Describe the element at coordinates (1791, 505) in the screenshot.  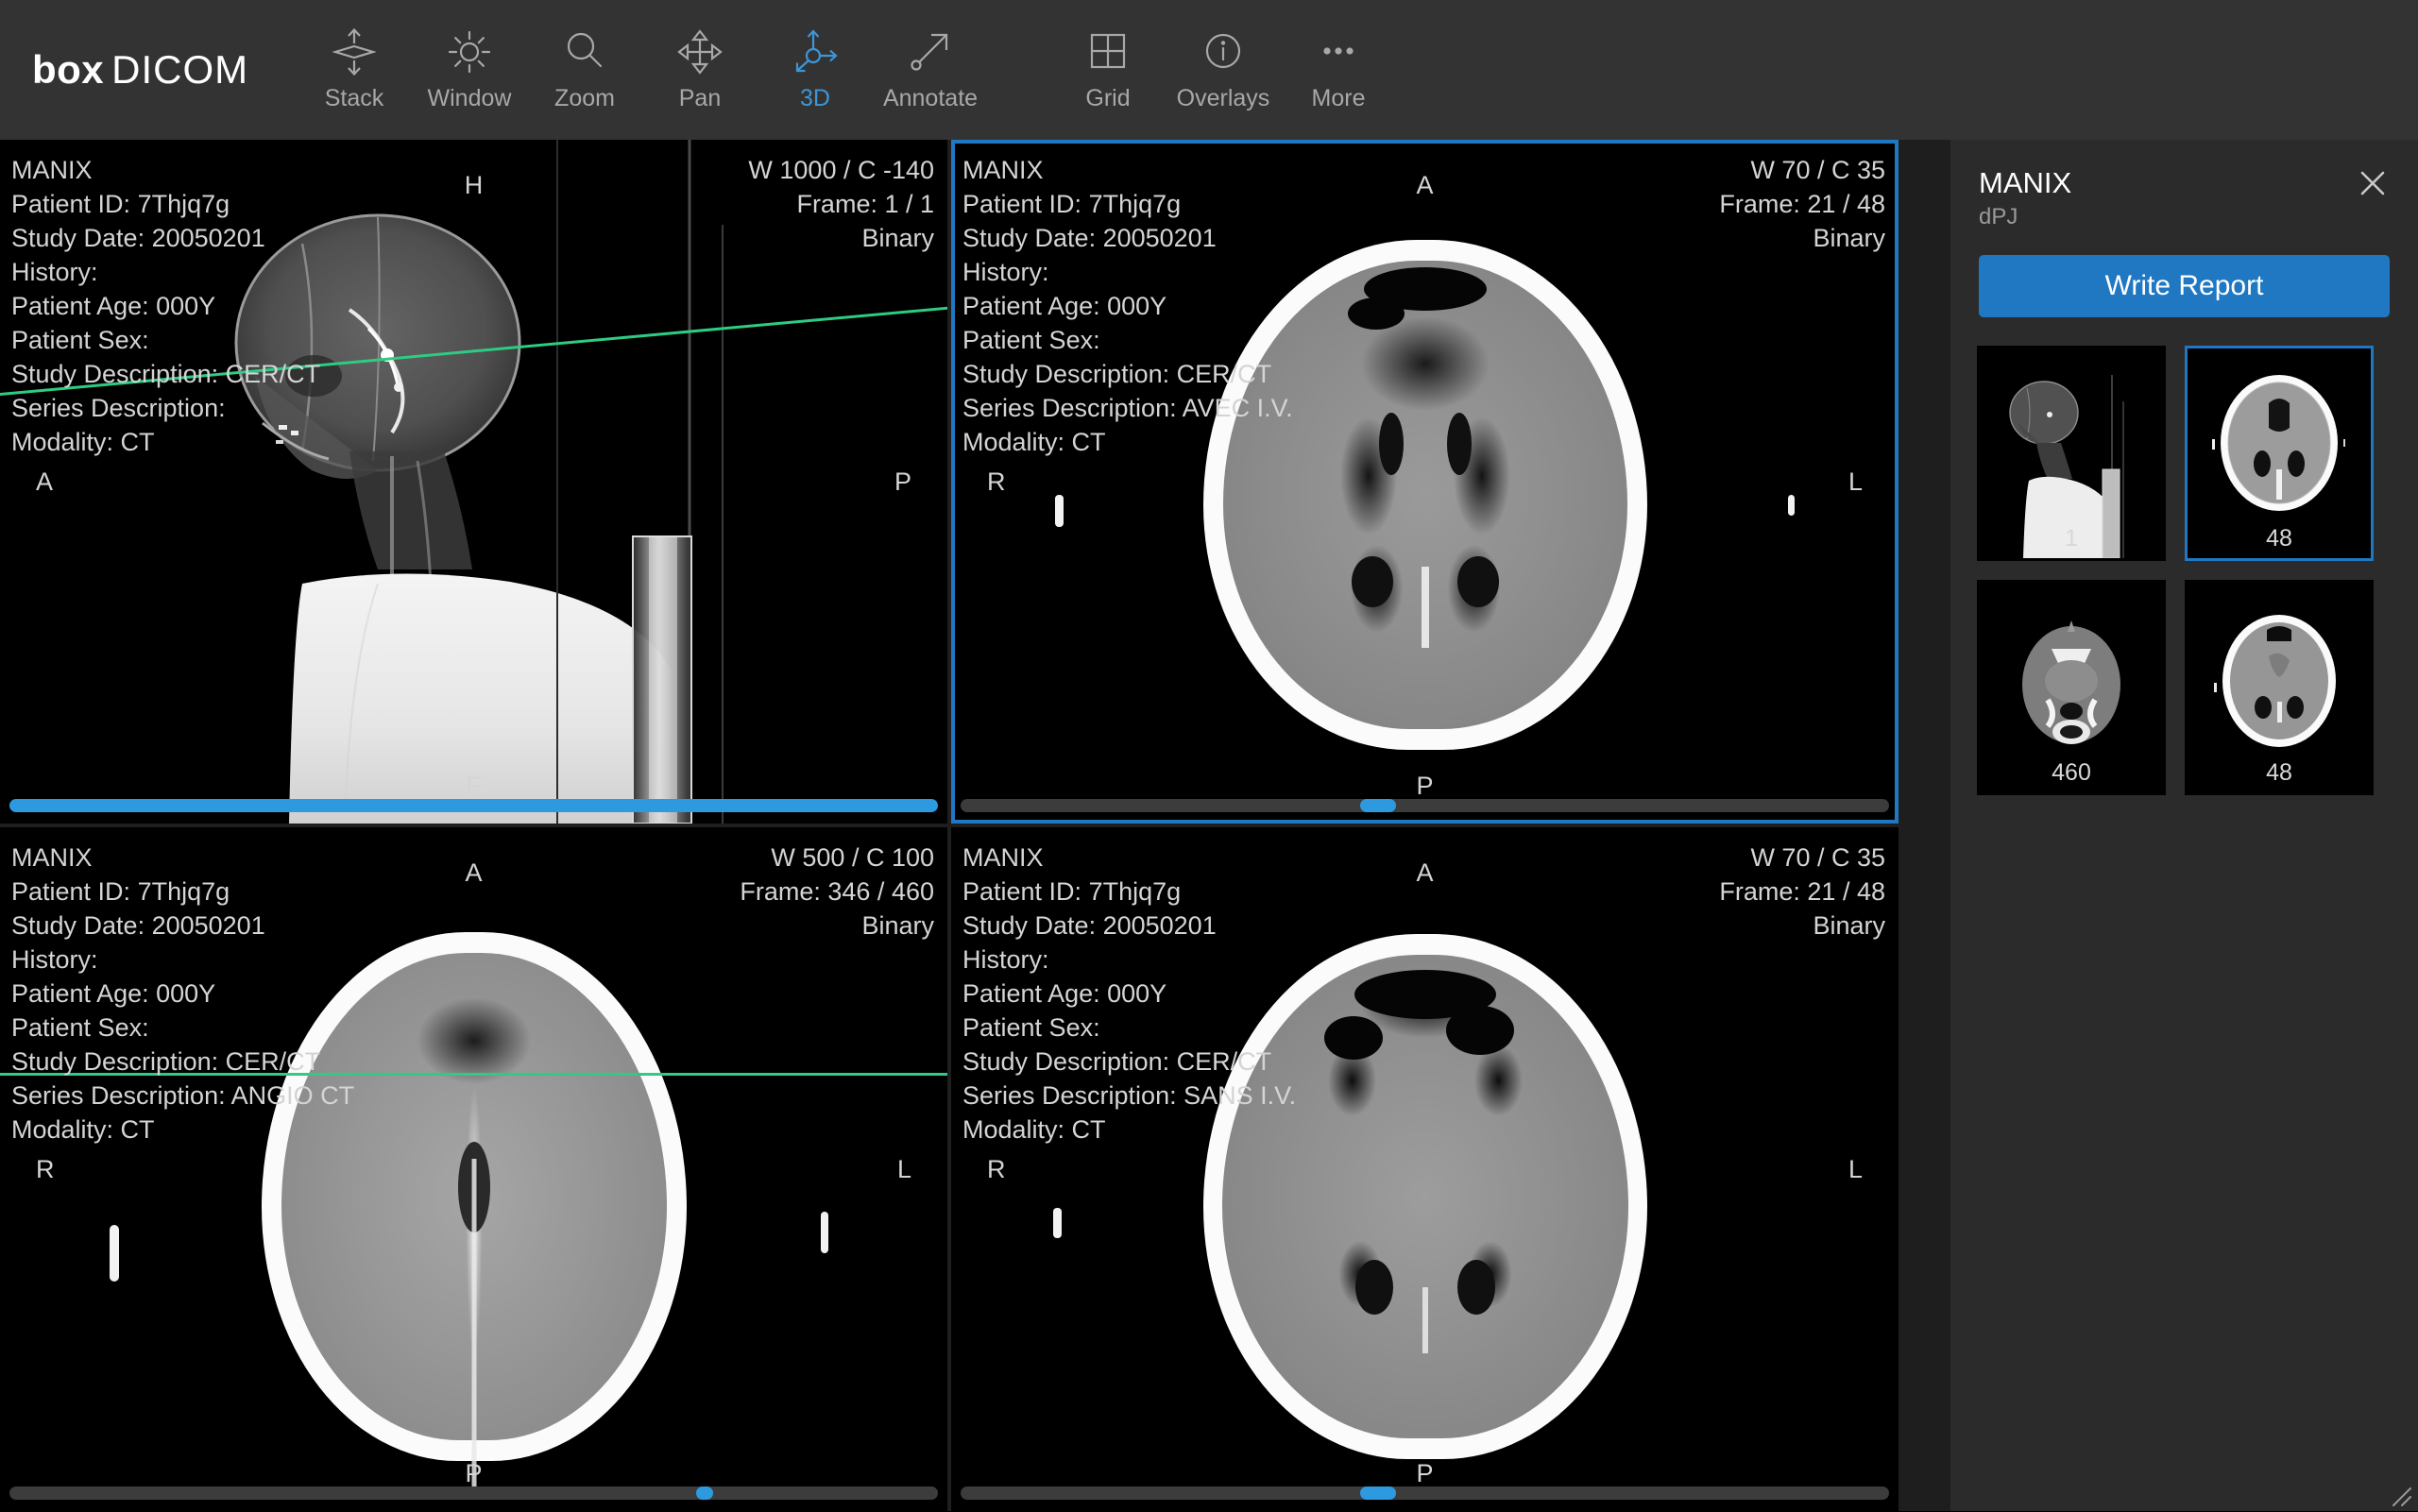
I see `fiducial-right` at that location.